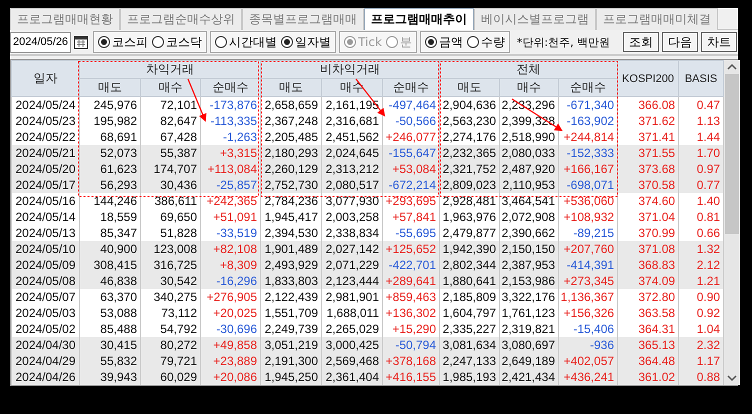  What do you see at coordinates (230, 217) in the screenshot?
I see `table-cell: +51,091` at bounding box center [230, 217].